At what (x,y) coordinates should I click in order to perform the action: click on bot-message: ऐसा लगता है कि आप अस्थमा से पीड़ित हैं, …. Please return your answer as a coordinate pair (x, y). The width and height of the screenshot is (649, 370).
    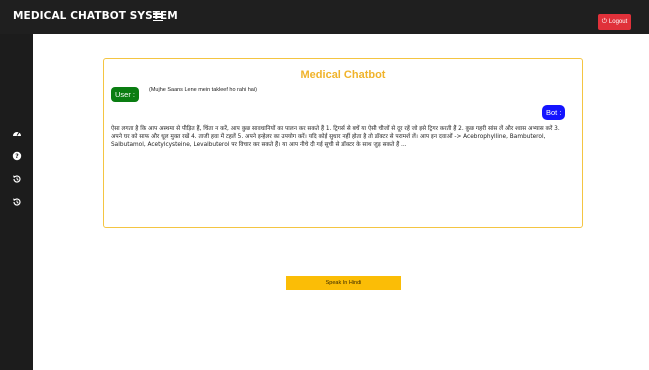
    Looking at the image, I should click on (335, 137).